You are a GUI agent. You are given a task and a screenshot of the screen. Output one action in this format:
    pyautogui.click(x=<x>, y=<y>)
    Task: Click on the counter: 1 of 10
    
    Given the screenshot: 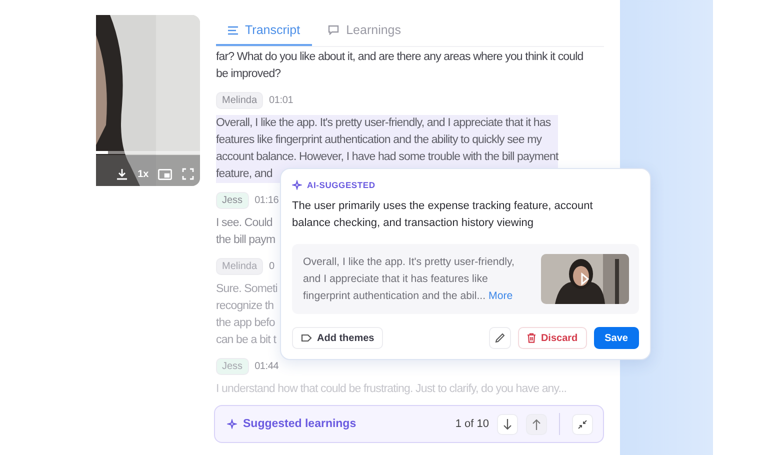 What is the action you would take?
    pyautogui.click(x=472, y=424)
    